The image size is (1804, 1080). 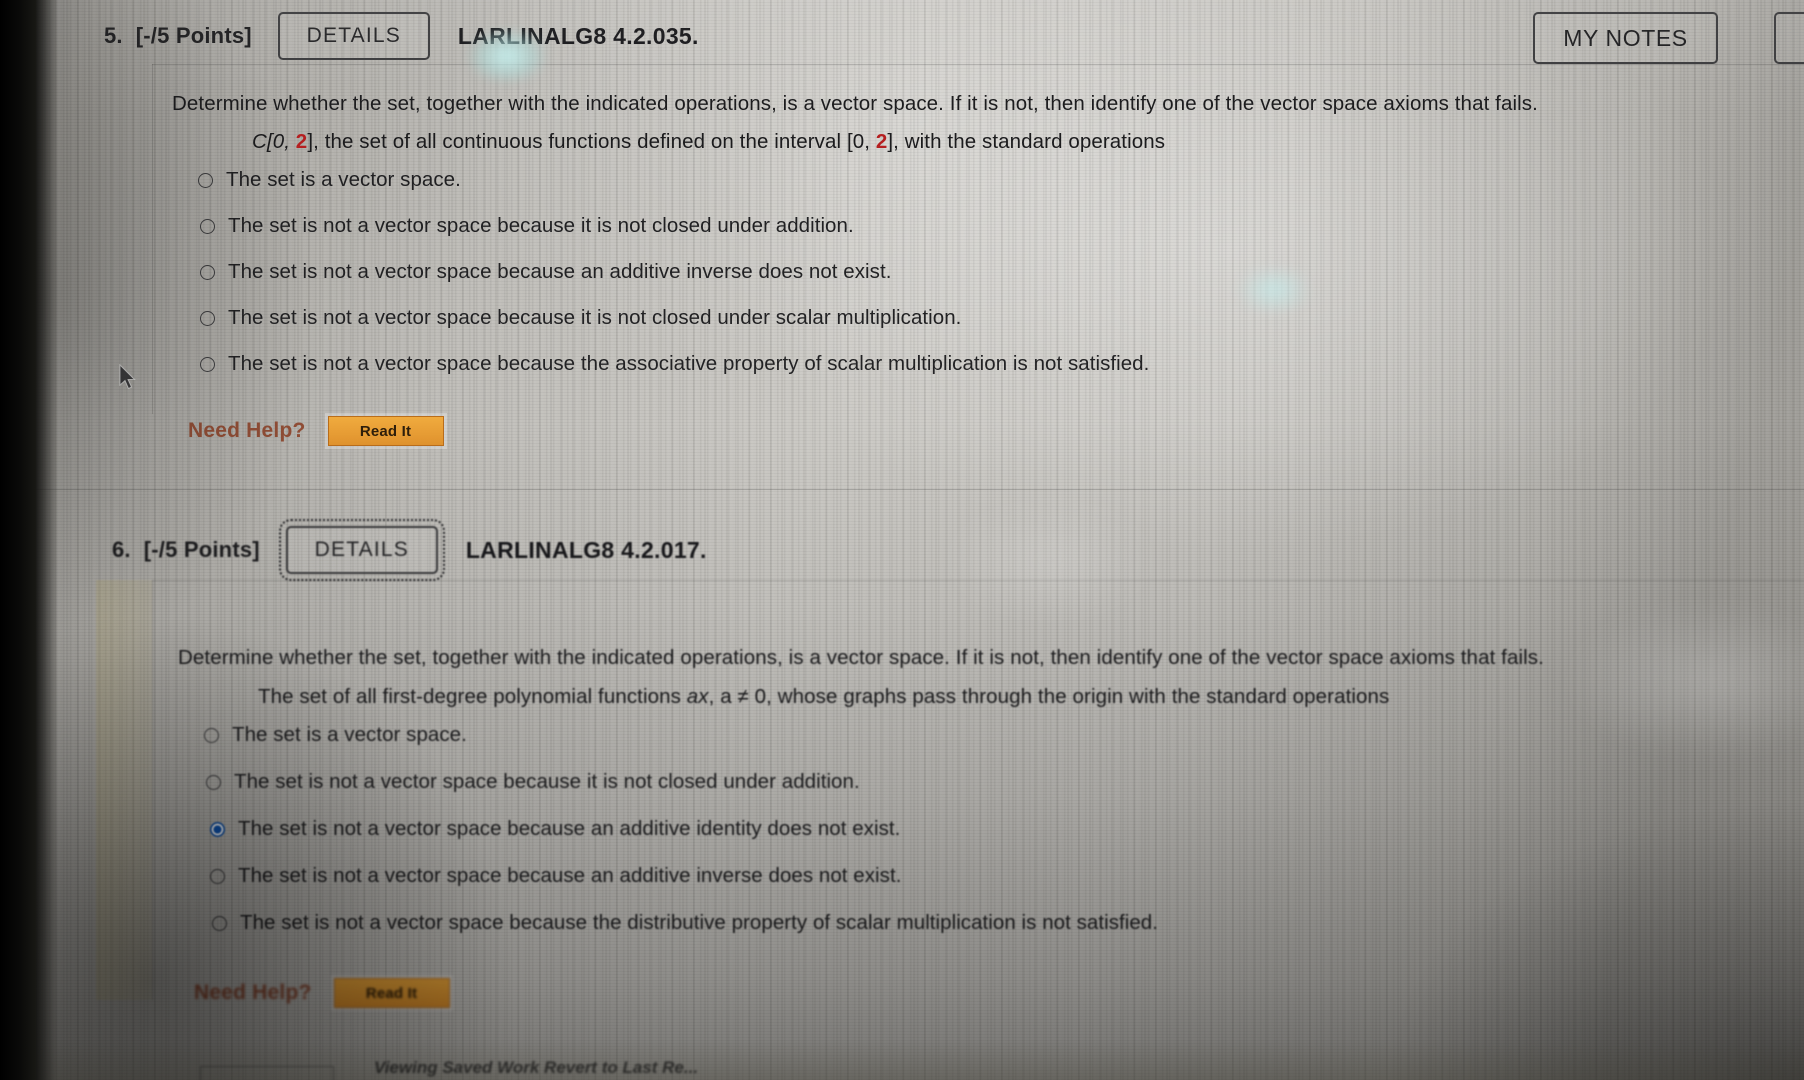 What do you see at coordinates (1789, 38) in the screenshot?
I see `offscreen-button-q5` at bounding box center [1789, 38].